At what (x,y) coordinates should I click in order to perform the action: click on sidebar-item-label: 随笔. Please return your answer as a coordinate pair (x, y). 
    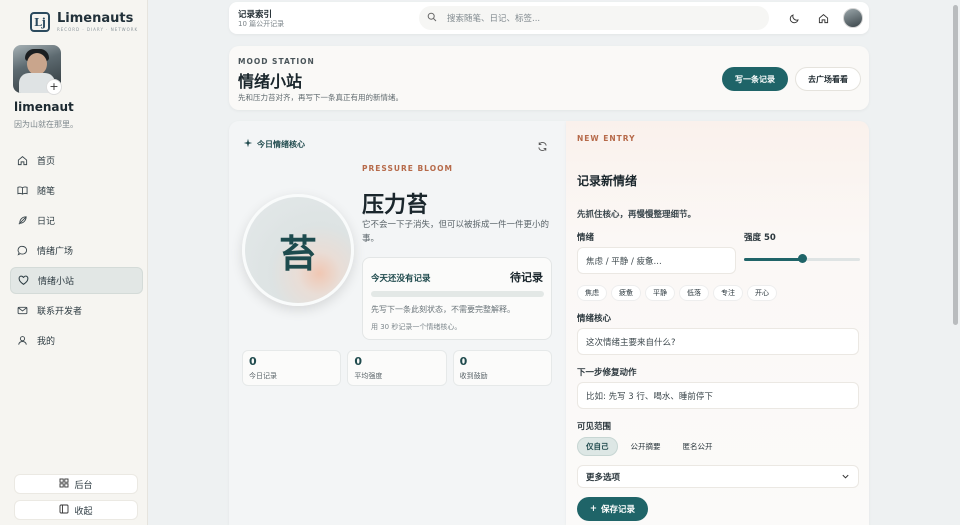
    Looking at the image, I should click on (46, 192).